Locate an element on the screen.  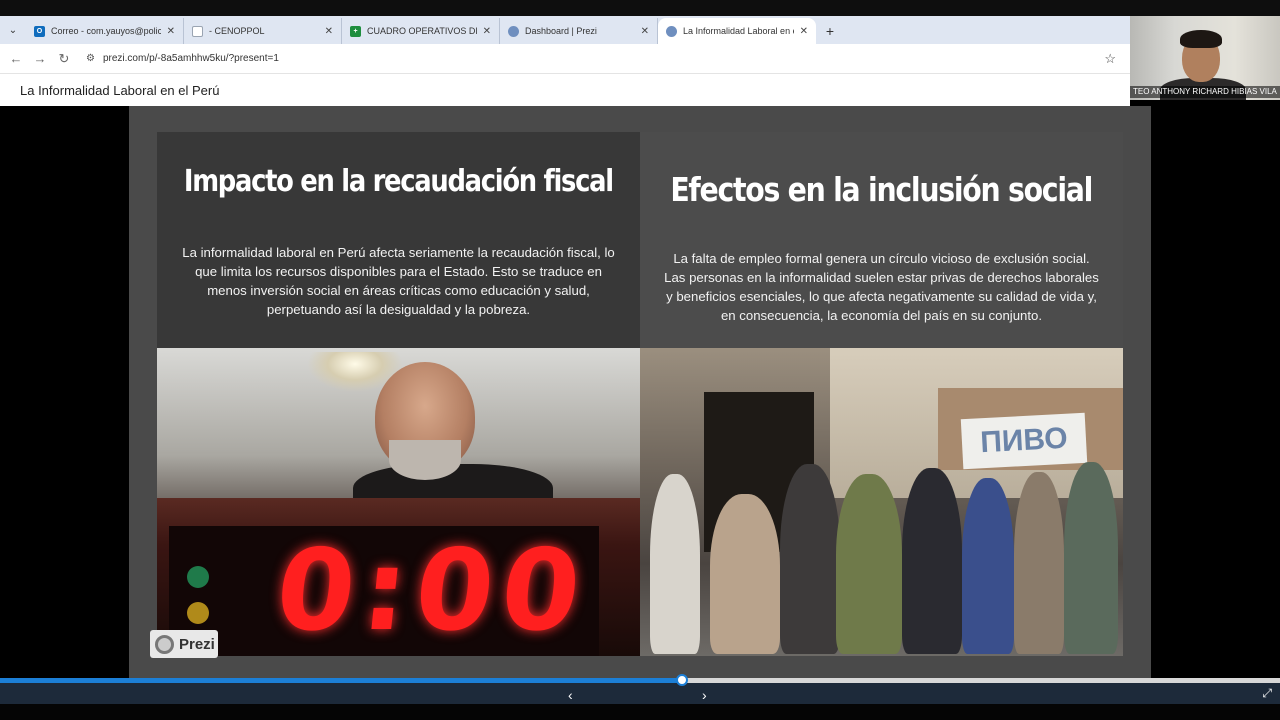
reload-icon: ↻ is located at coordinates (64, 59).